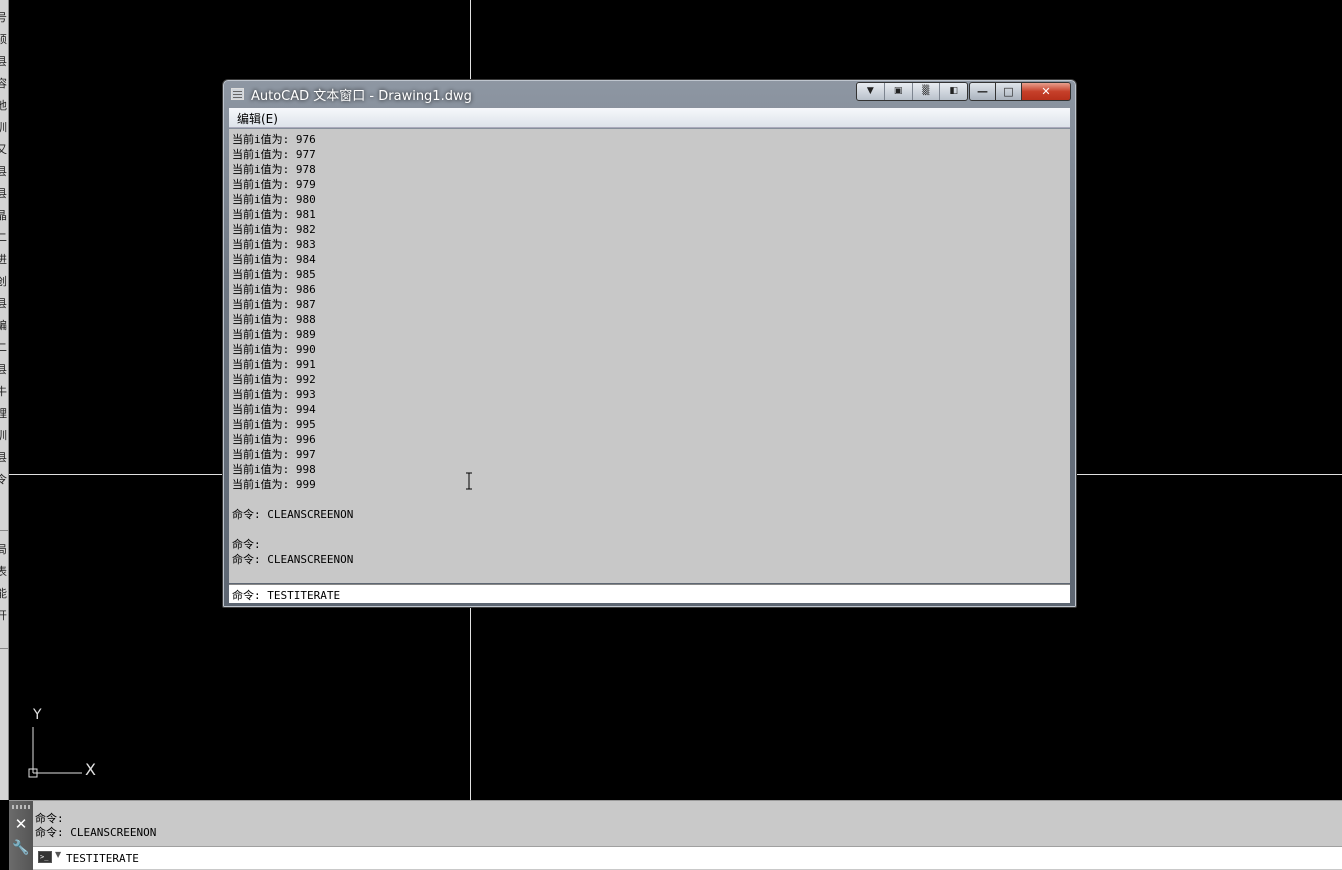 The height and width of the screenshot is (870, 1342). What do you see at coordinates (274, 319) in the screenshot?
I see `history-line: 当前i值为: 988` at bounding box center [274, 319].